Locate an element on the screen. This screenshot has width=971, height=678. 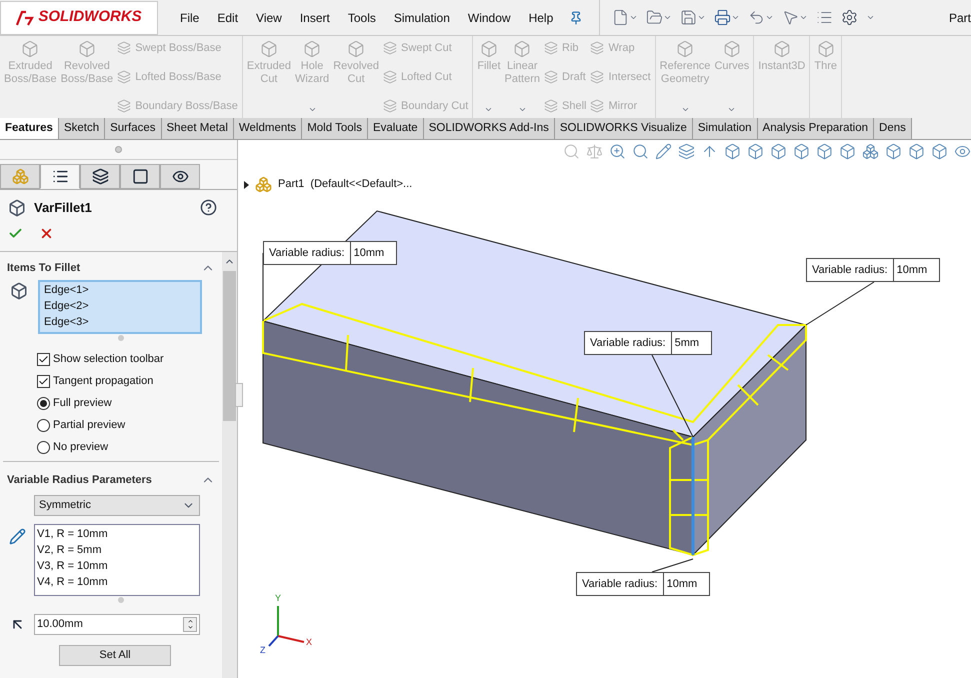
command-tab: Features is located at coordinates (29, 128).